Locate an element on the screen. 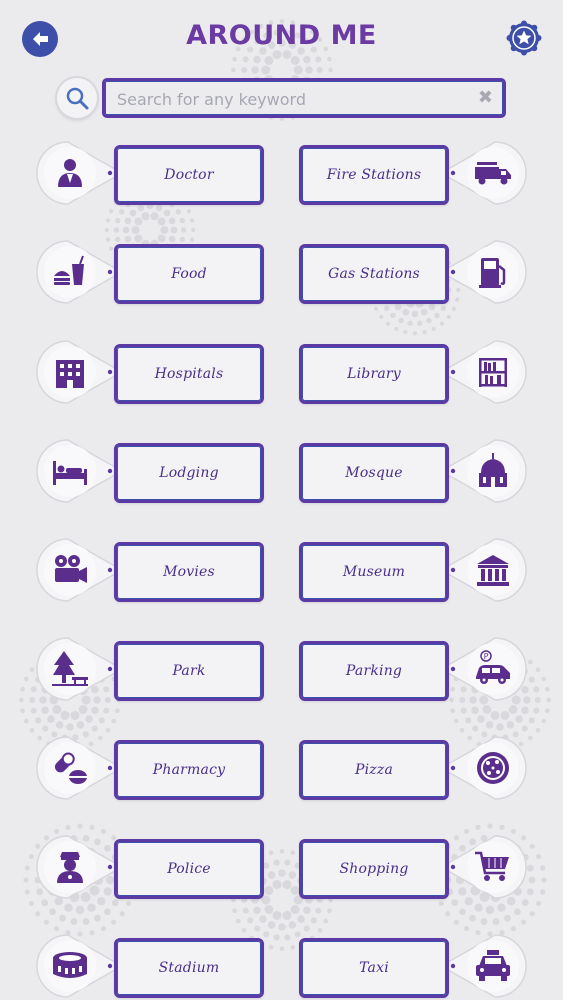 The height and width of the screenshot is (1000, 563). category-button: Hospitals is located at coordinates (189, 374).